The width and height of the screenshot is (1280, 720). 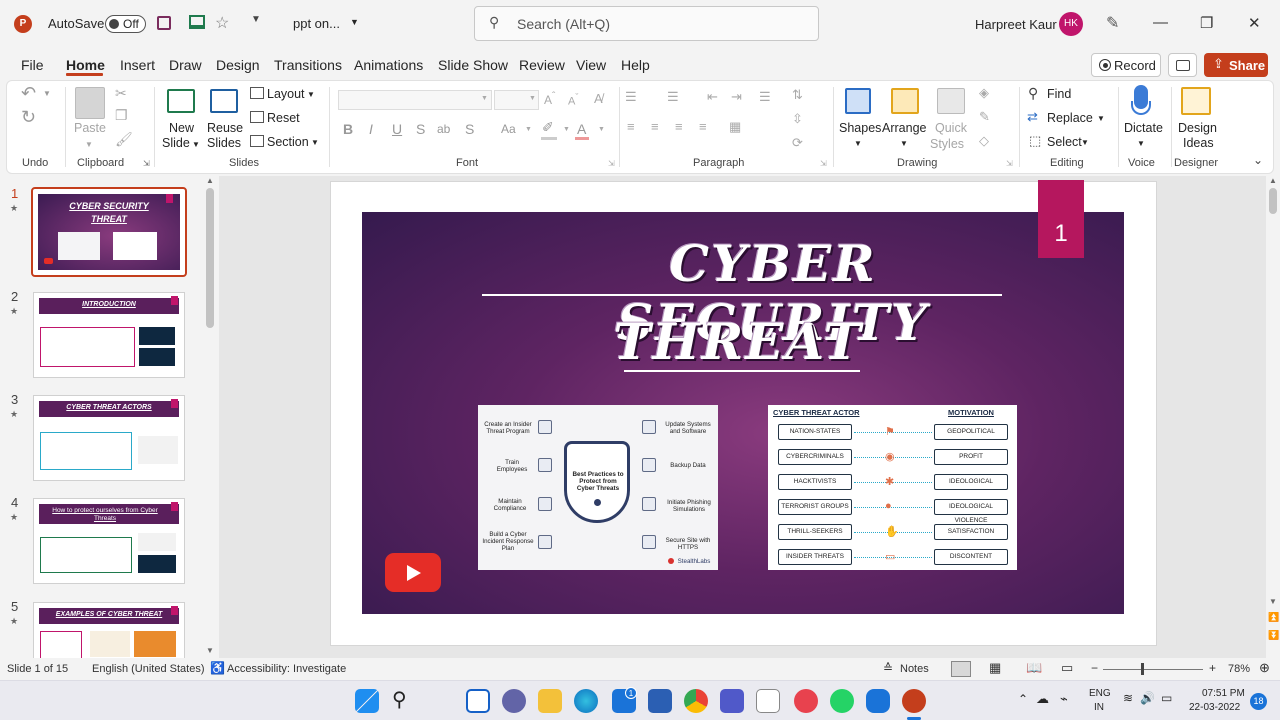 What do you see at coordinates (420, 129) in the screenshot?
I see `strikethrough-icon: S` at bounding box center [420, 129].